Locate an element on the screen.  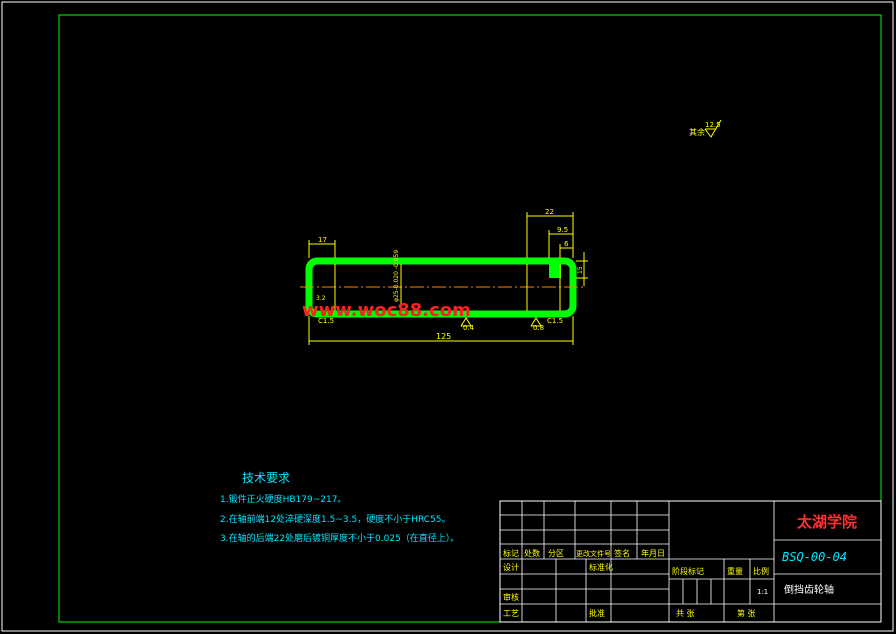
watermark: www.woc88.com is located at coordinates (386, 310).